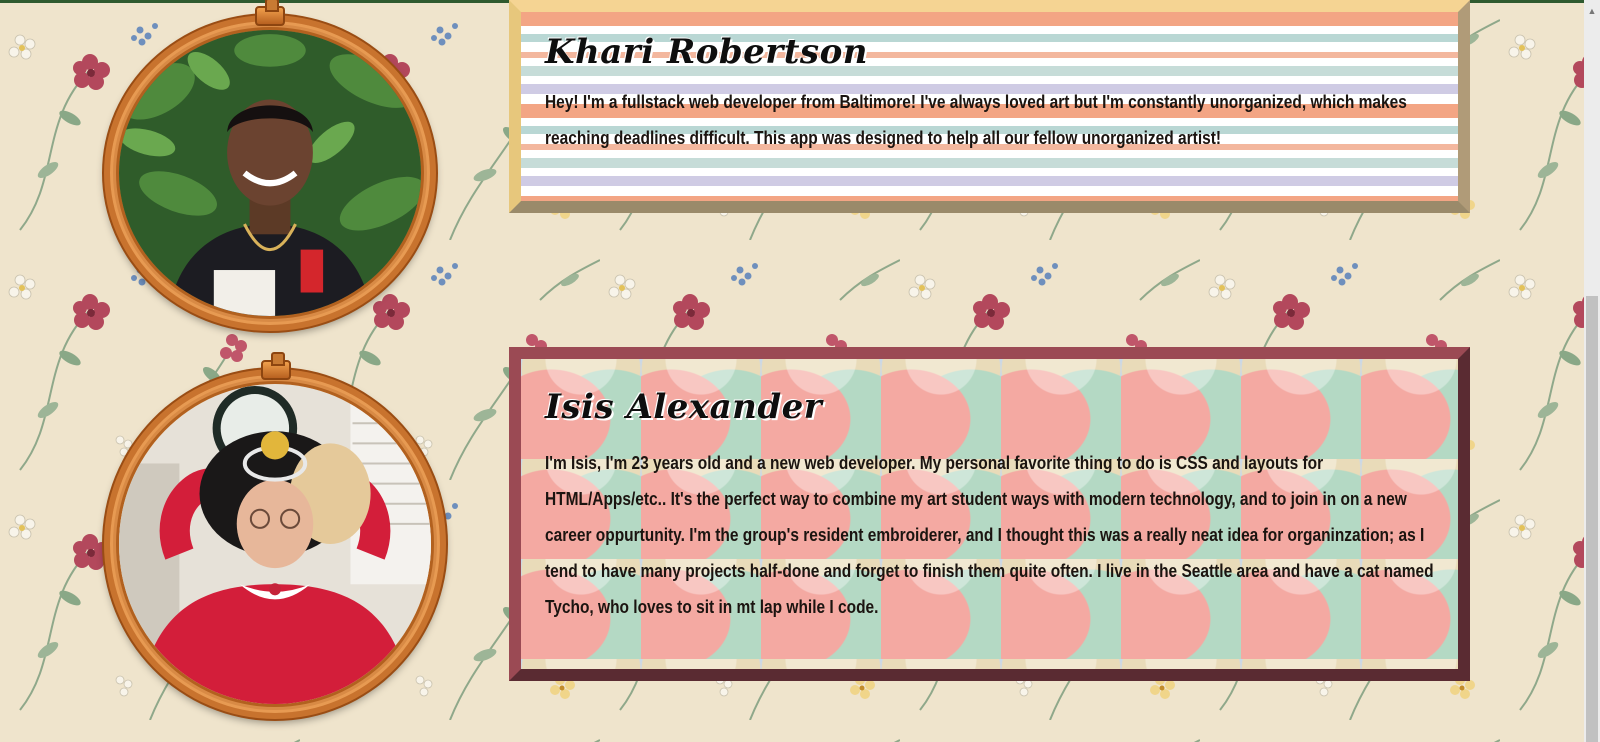  What do you see at coordinates (1592, 11) in the screenshot?
I see `scroll-up-arrow-icon: ▲` at bounding box center [1592, 11].